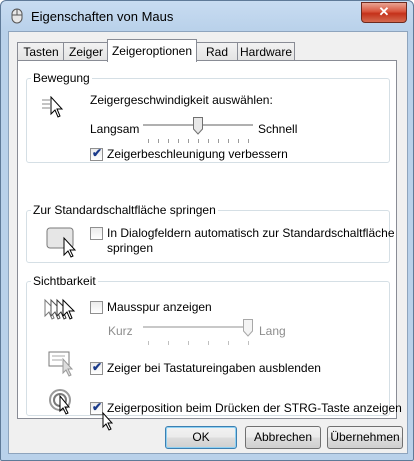 This screenshot has width=414, height=461. I want to click on speed-label: Zeigergeschwindigkeit auswählen:, so click(181, 100).